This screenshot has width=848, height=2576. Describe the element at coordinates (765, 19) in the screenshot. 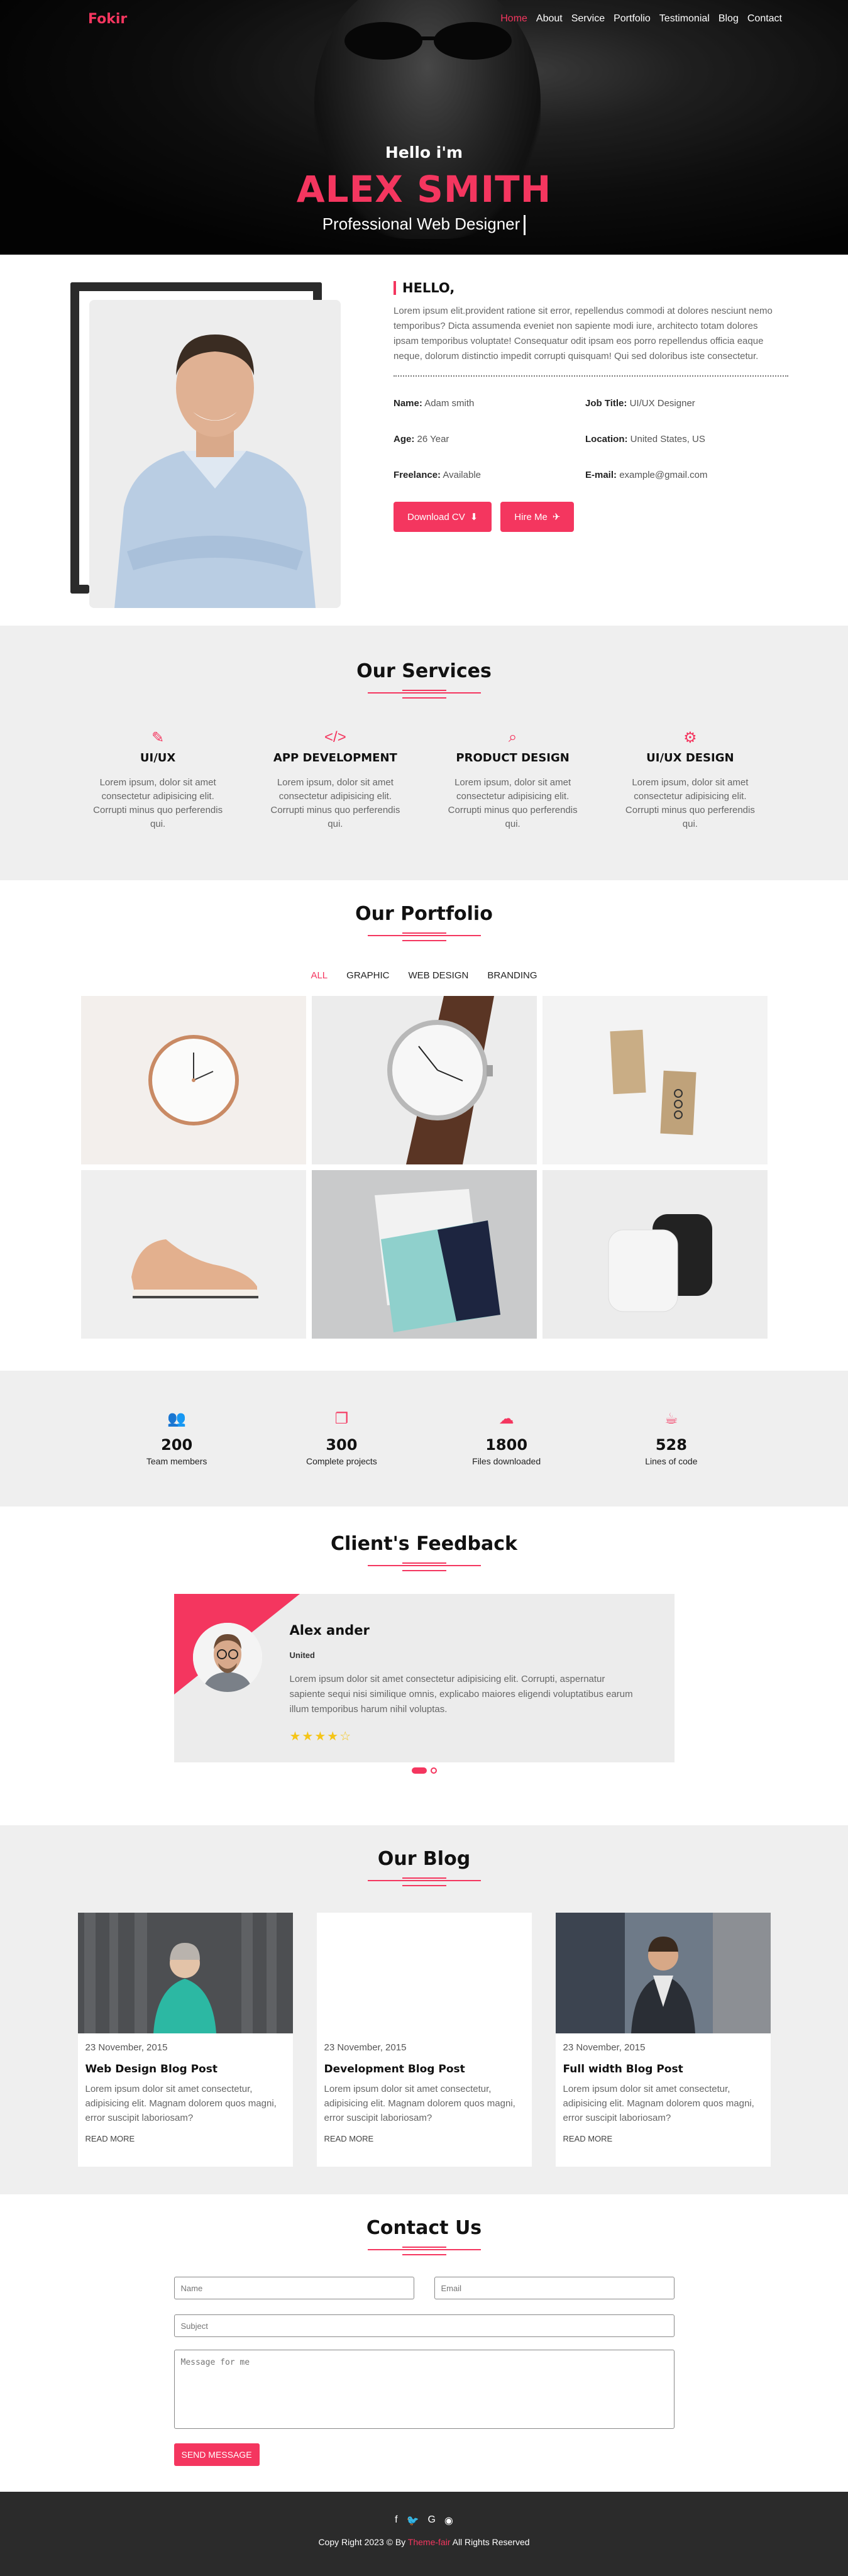

I see `nav-item-contact: Contact` at that location.